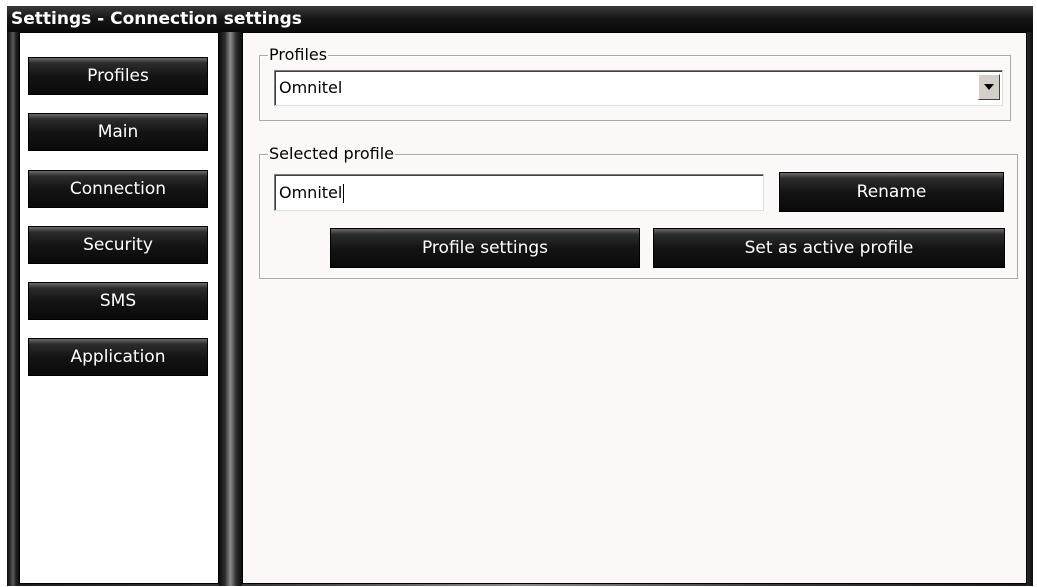  What do you see at coordinates (311, 192) in the screenshot?
I see `profile-name-value: Omnitel` at bounding box center [311, 192].